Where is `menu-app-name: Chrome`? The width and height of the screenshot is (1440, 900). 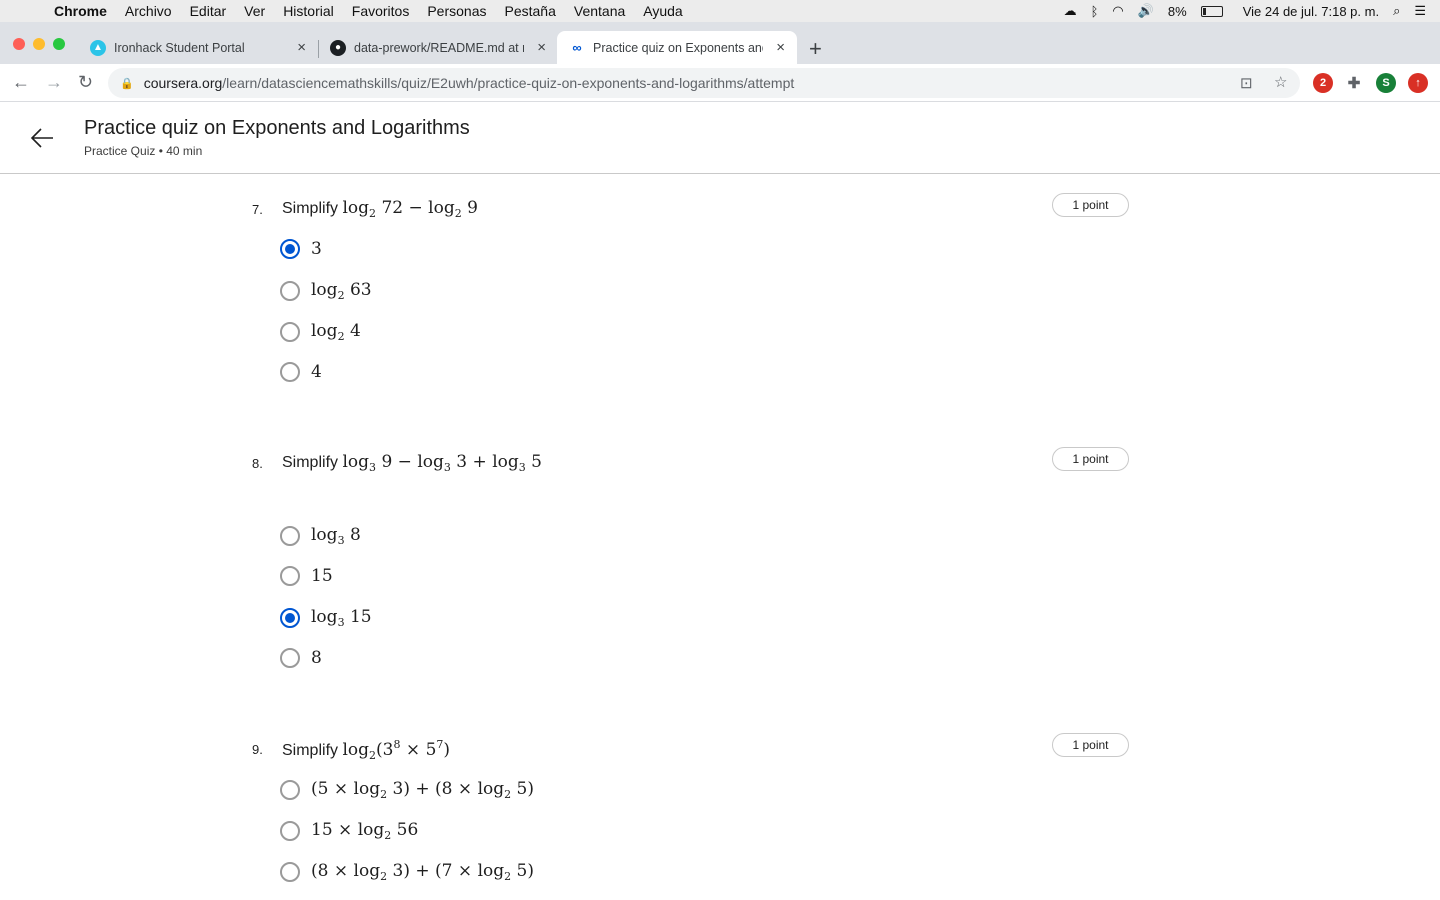
menu-app-name: Chrome is located at coordinates (80, 11).